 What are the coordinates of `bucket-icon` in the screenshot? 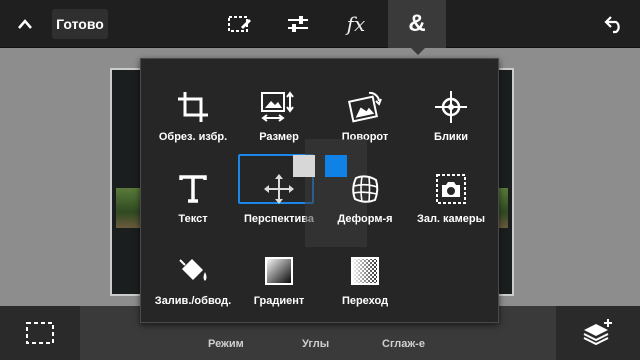 It's located at (193, 271).